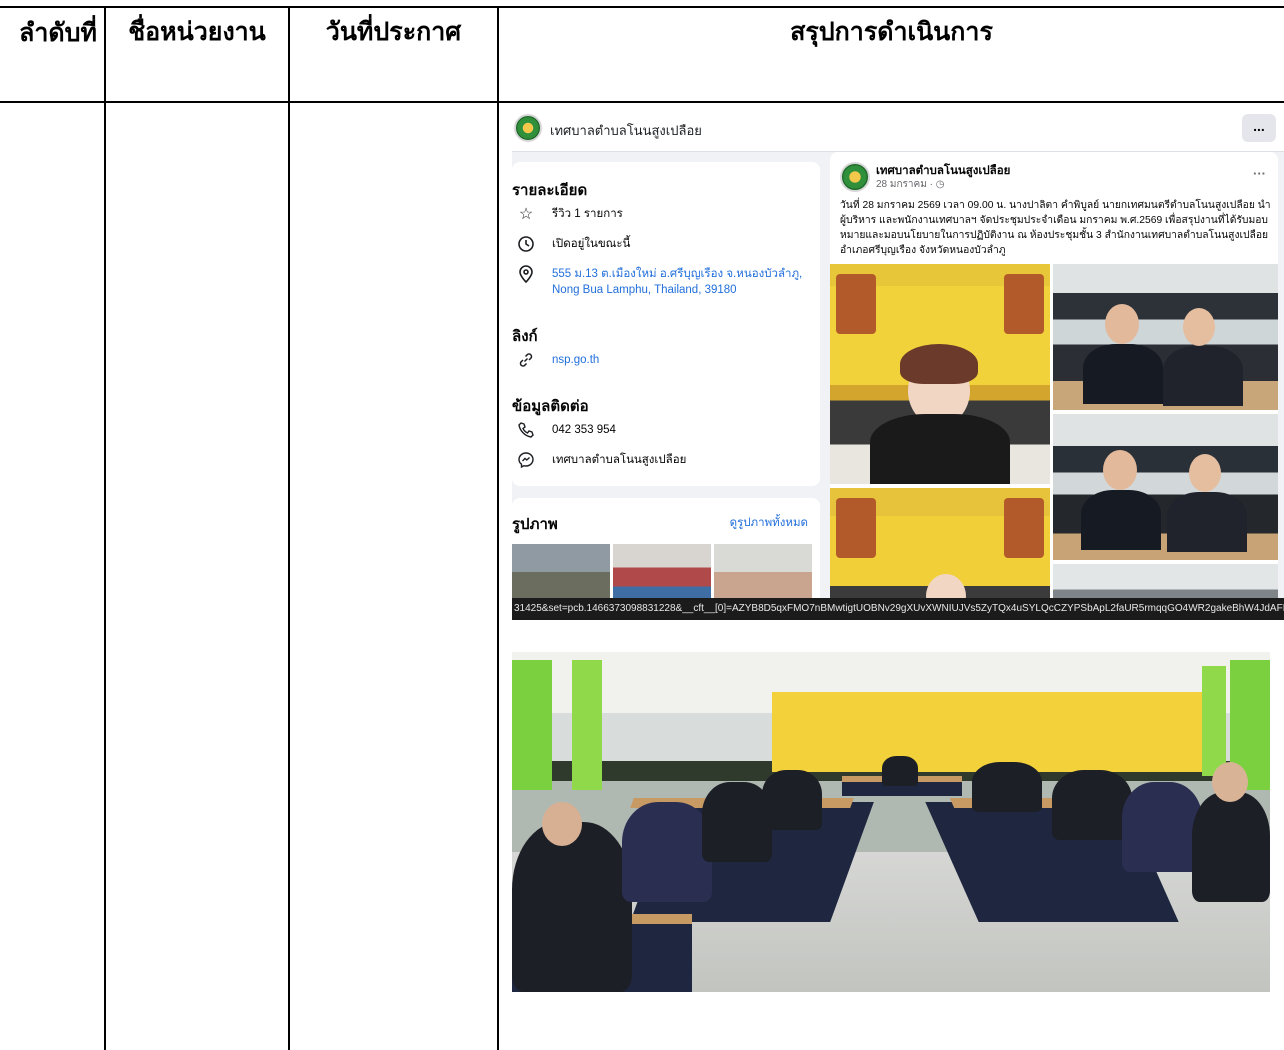 Image resolution: width=1284 pixels, height=1050 pixels. Describe the element at coordinates (1259, 173) in the screenshot. I see `post-options-button: ···` at that location.